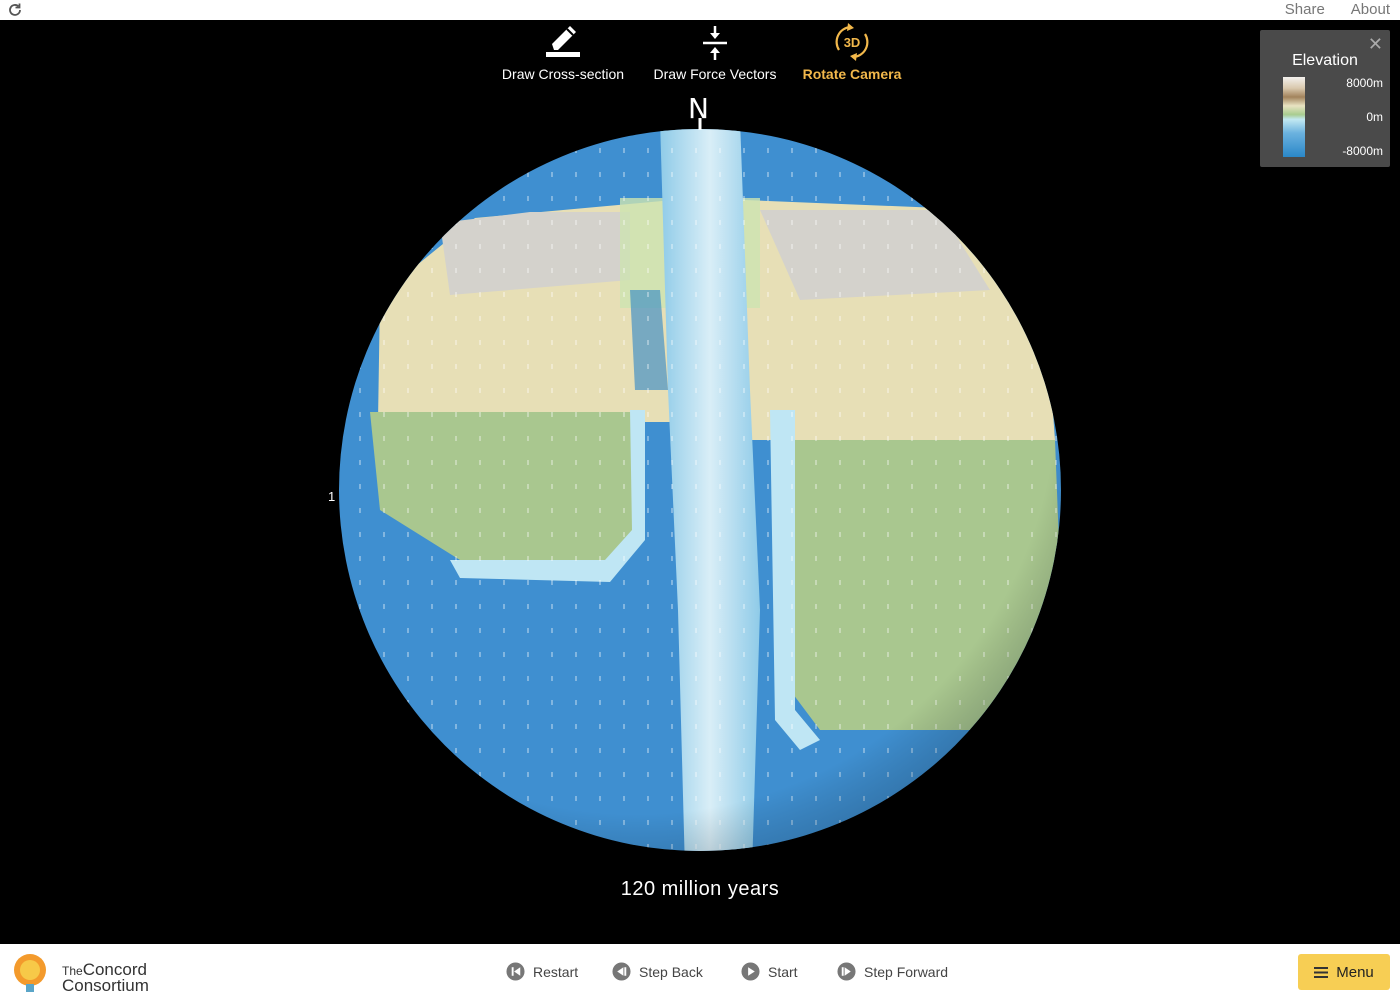 This screenshot has height=1000, width=1400. What do you see at coordinates (700, 10) in the screenshot?
I see `top-bar: Share About` at bounding box center [700, 10].